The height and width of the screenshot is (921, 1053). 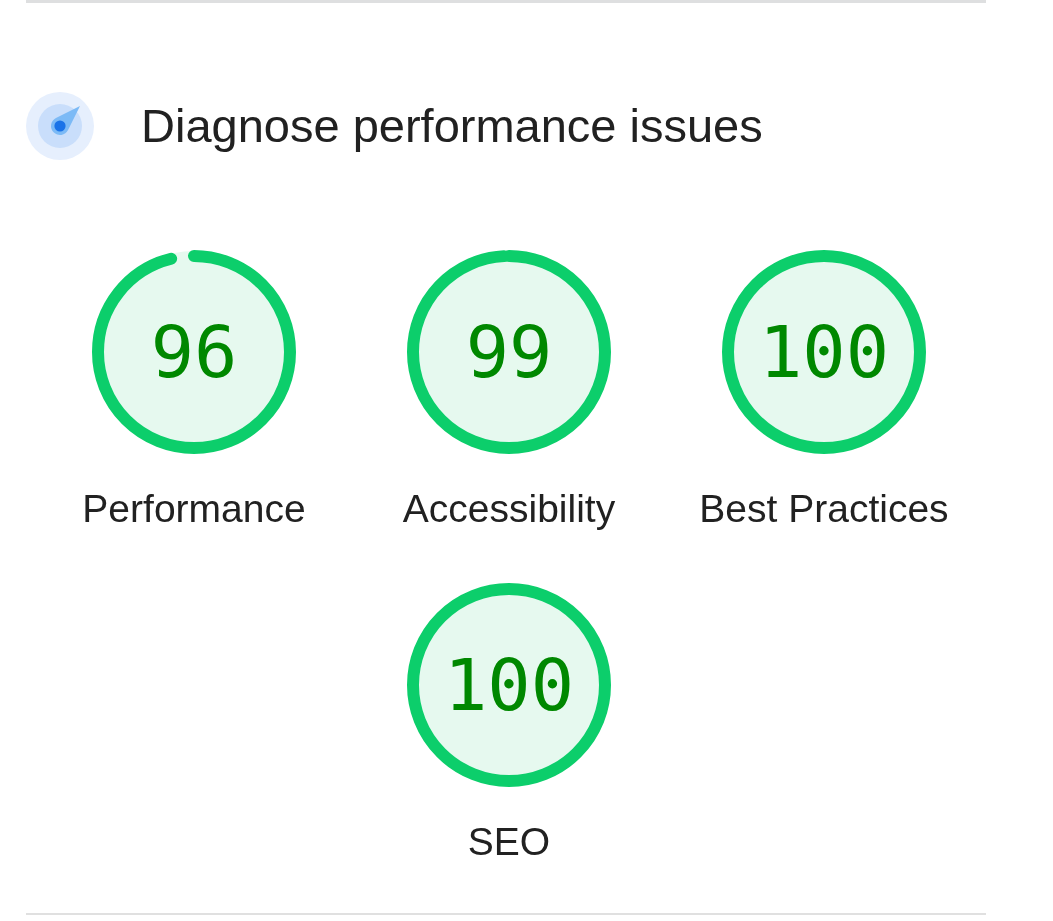 I want to click on category-label: Performance, so click(x=194, y=509).